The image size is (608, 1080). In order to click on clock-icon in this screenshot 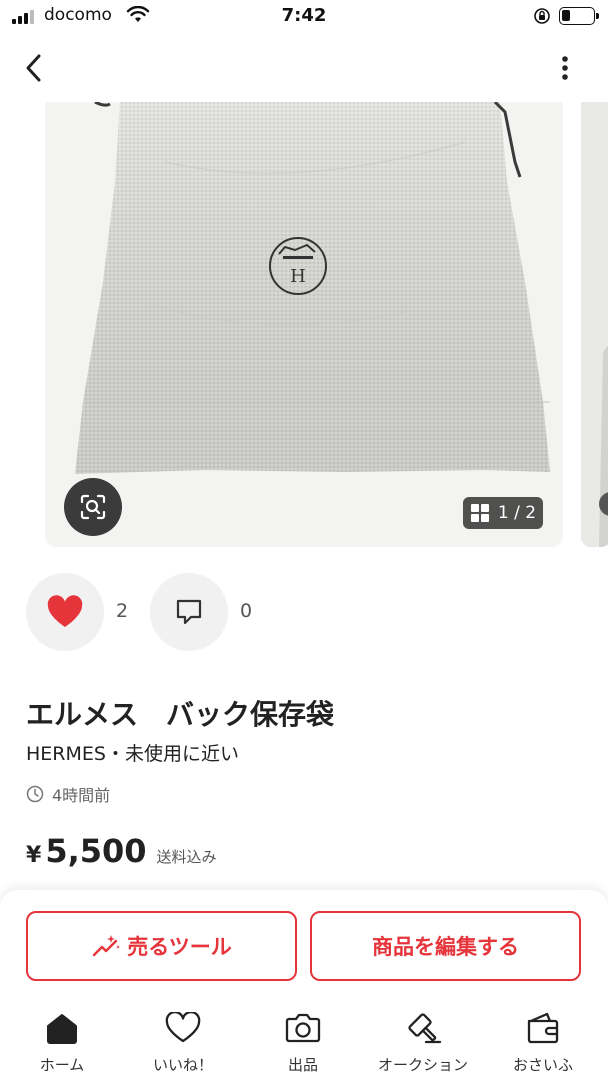, I will do `click(35, 794)`.